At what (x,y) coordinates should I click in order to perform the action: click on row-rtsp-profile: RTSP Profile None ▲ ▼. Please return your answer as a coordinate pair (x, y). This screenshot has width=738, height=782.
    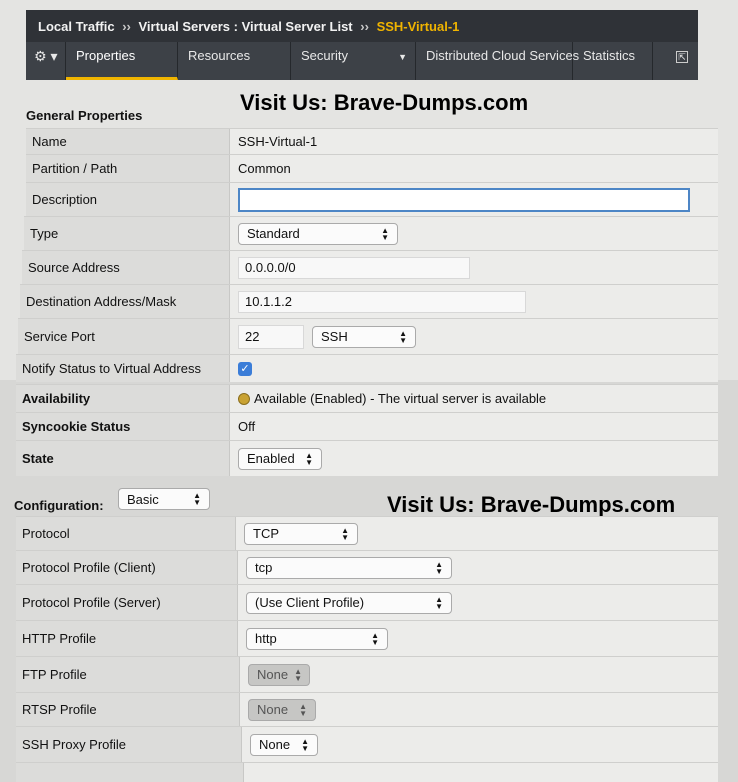
    Looking at the image, I should click on (367, 709).